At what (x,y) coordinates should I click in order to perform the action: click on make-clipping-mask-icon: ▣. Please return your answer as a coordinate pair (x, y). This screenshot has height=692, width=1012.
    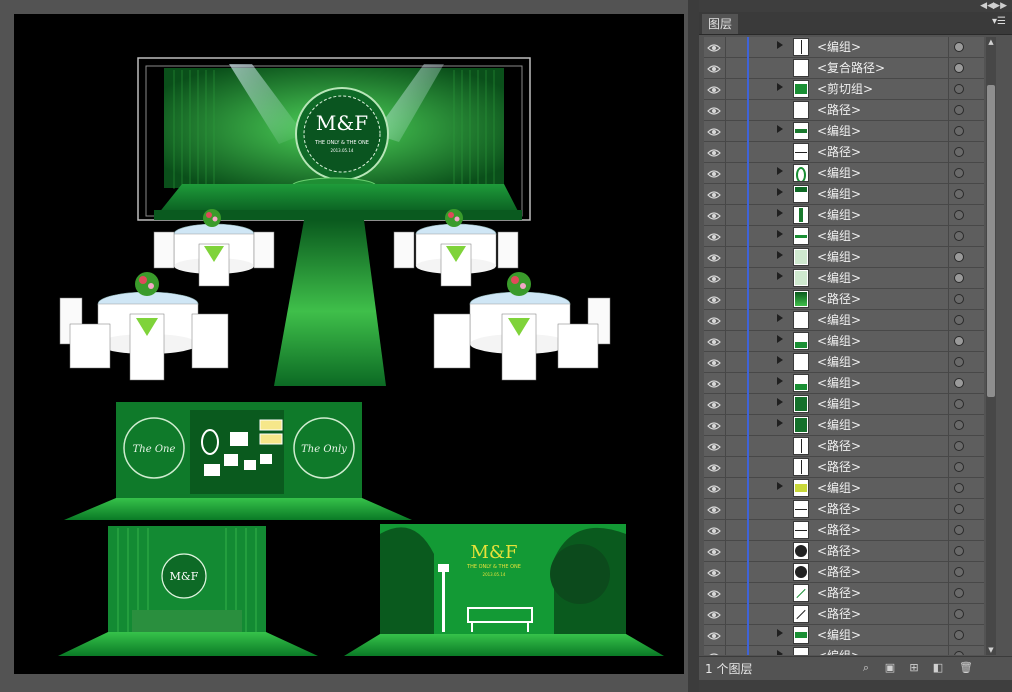
    Looking at the image, I should click on (890, 668).